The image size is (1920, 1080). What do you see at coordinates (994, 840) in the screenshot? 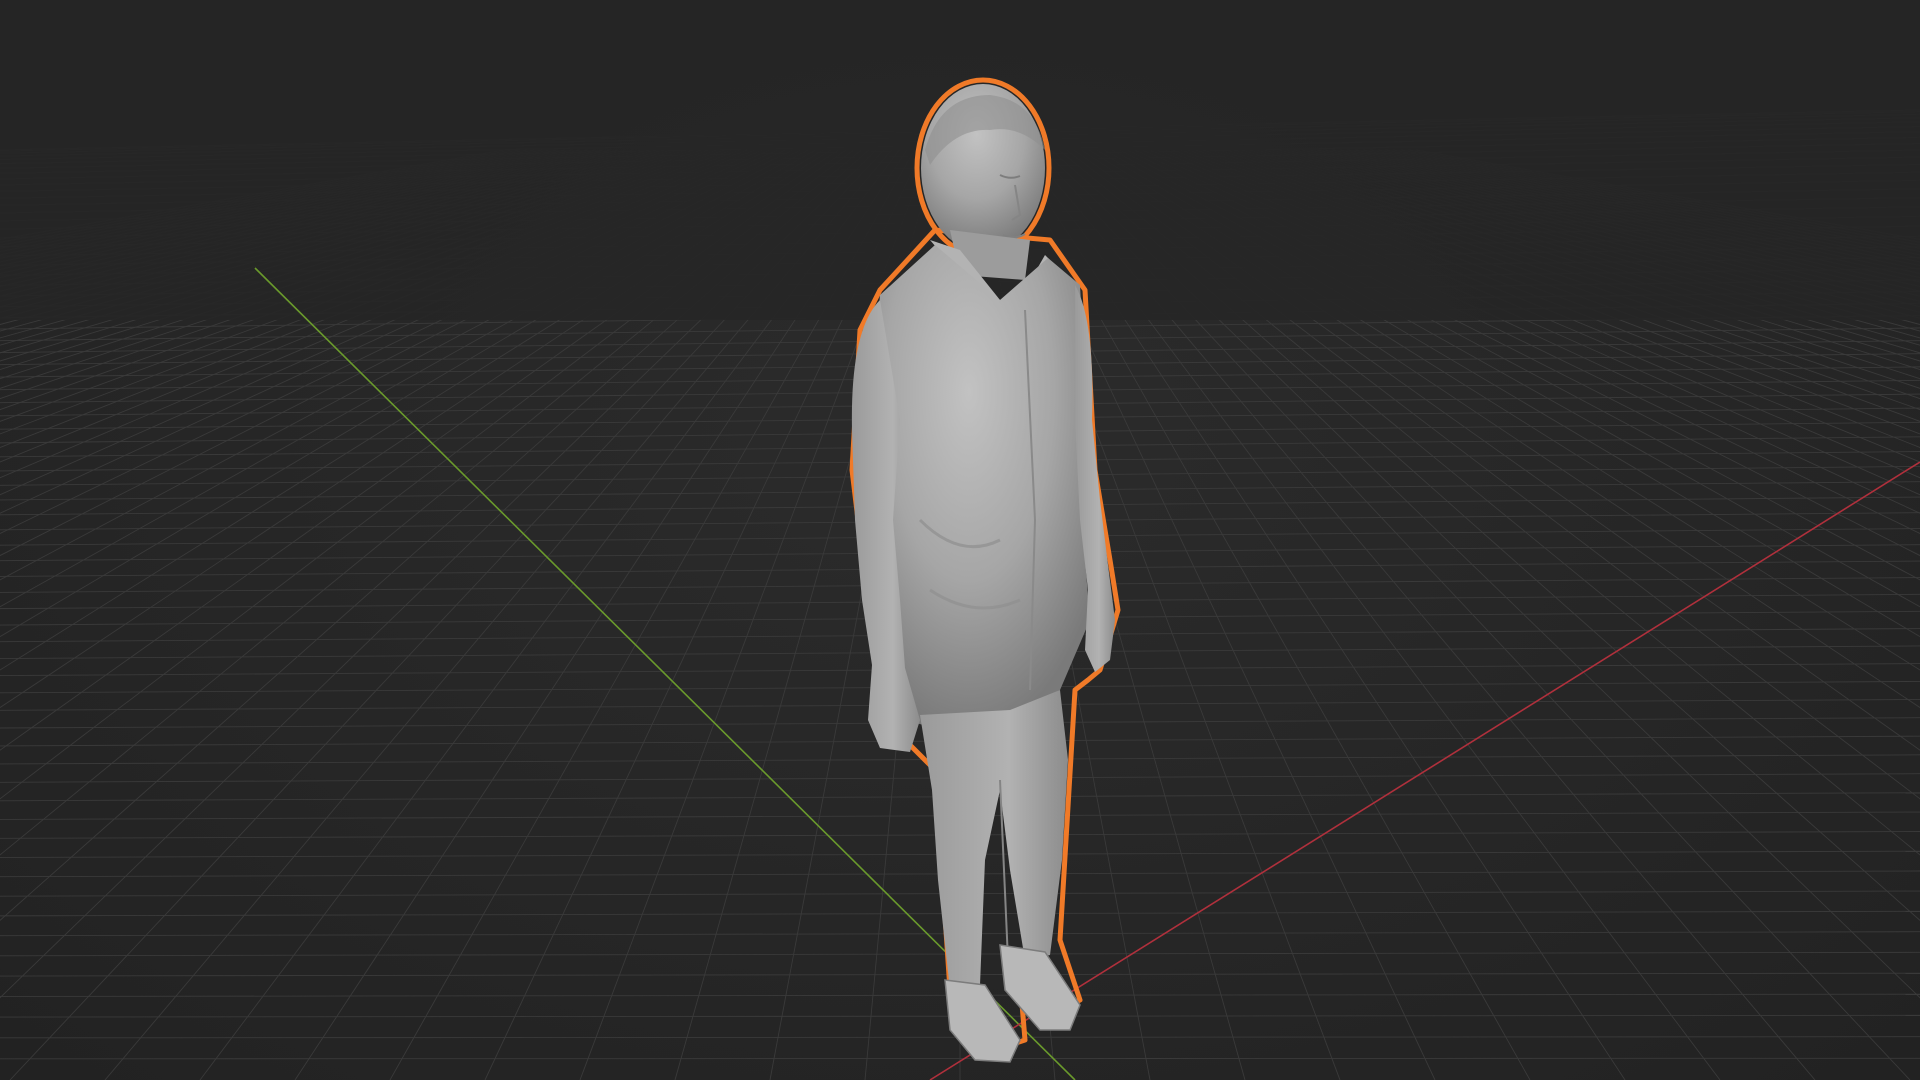
I see `pants` at bounding box center [994, 840].